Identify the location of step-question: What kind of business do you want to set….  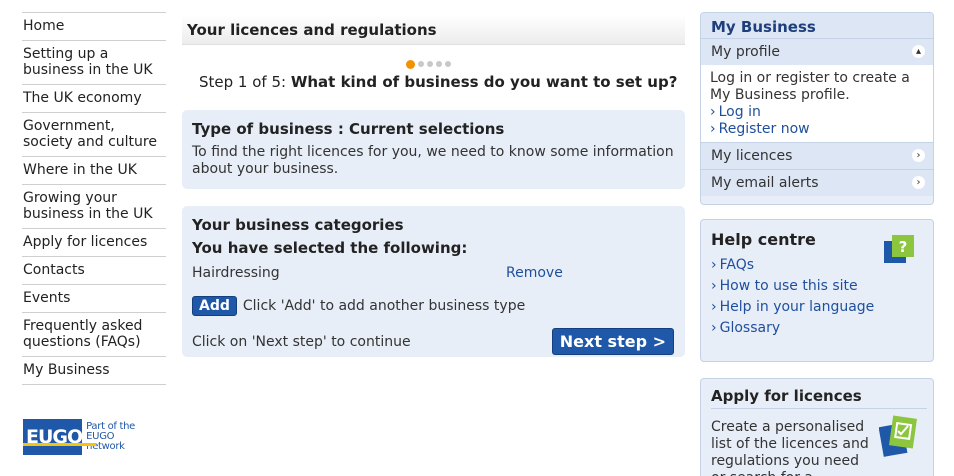
(484, 82).